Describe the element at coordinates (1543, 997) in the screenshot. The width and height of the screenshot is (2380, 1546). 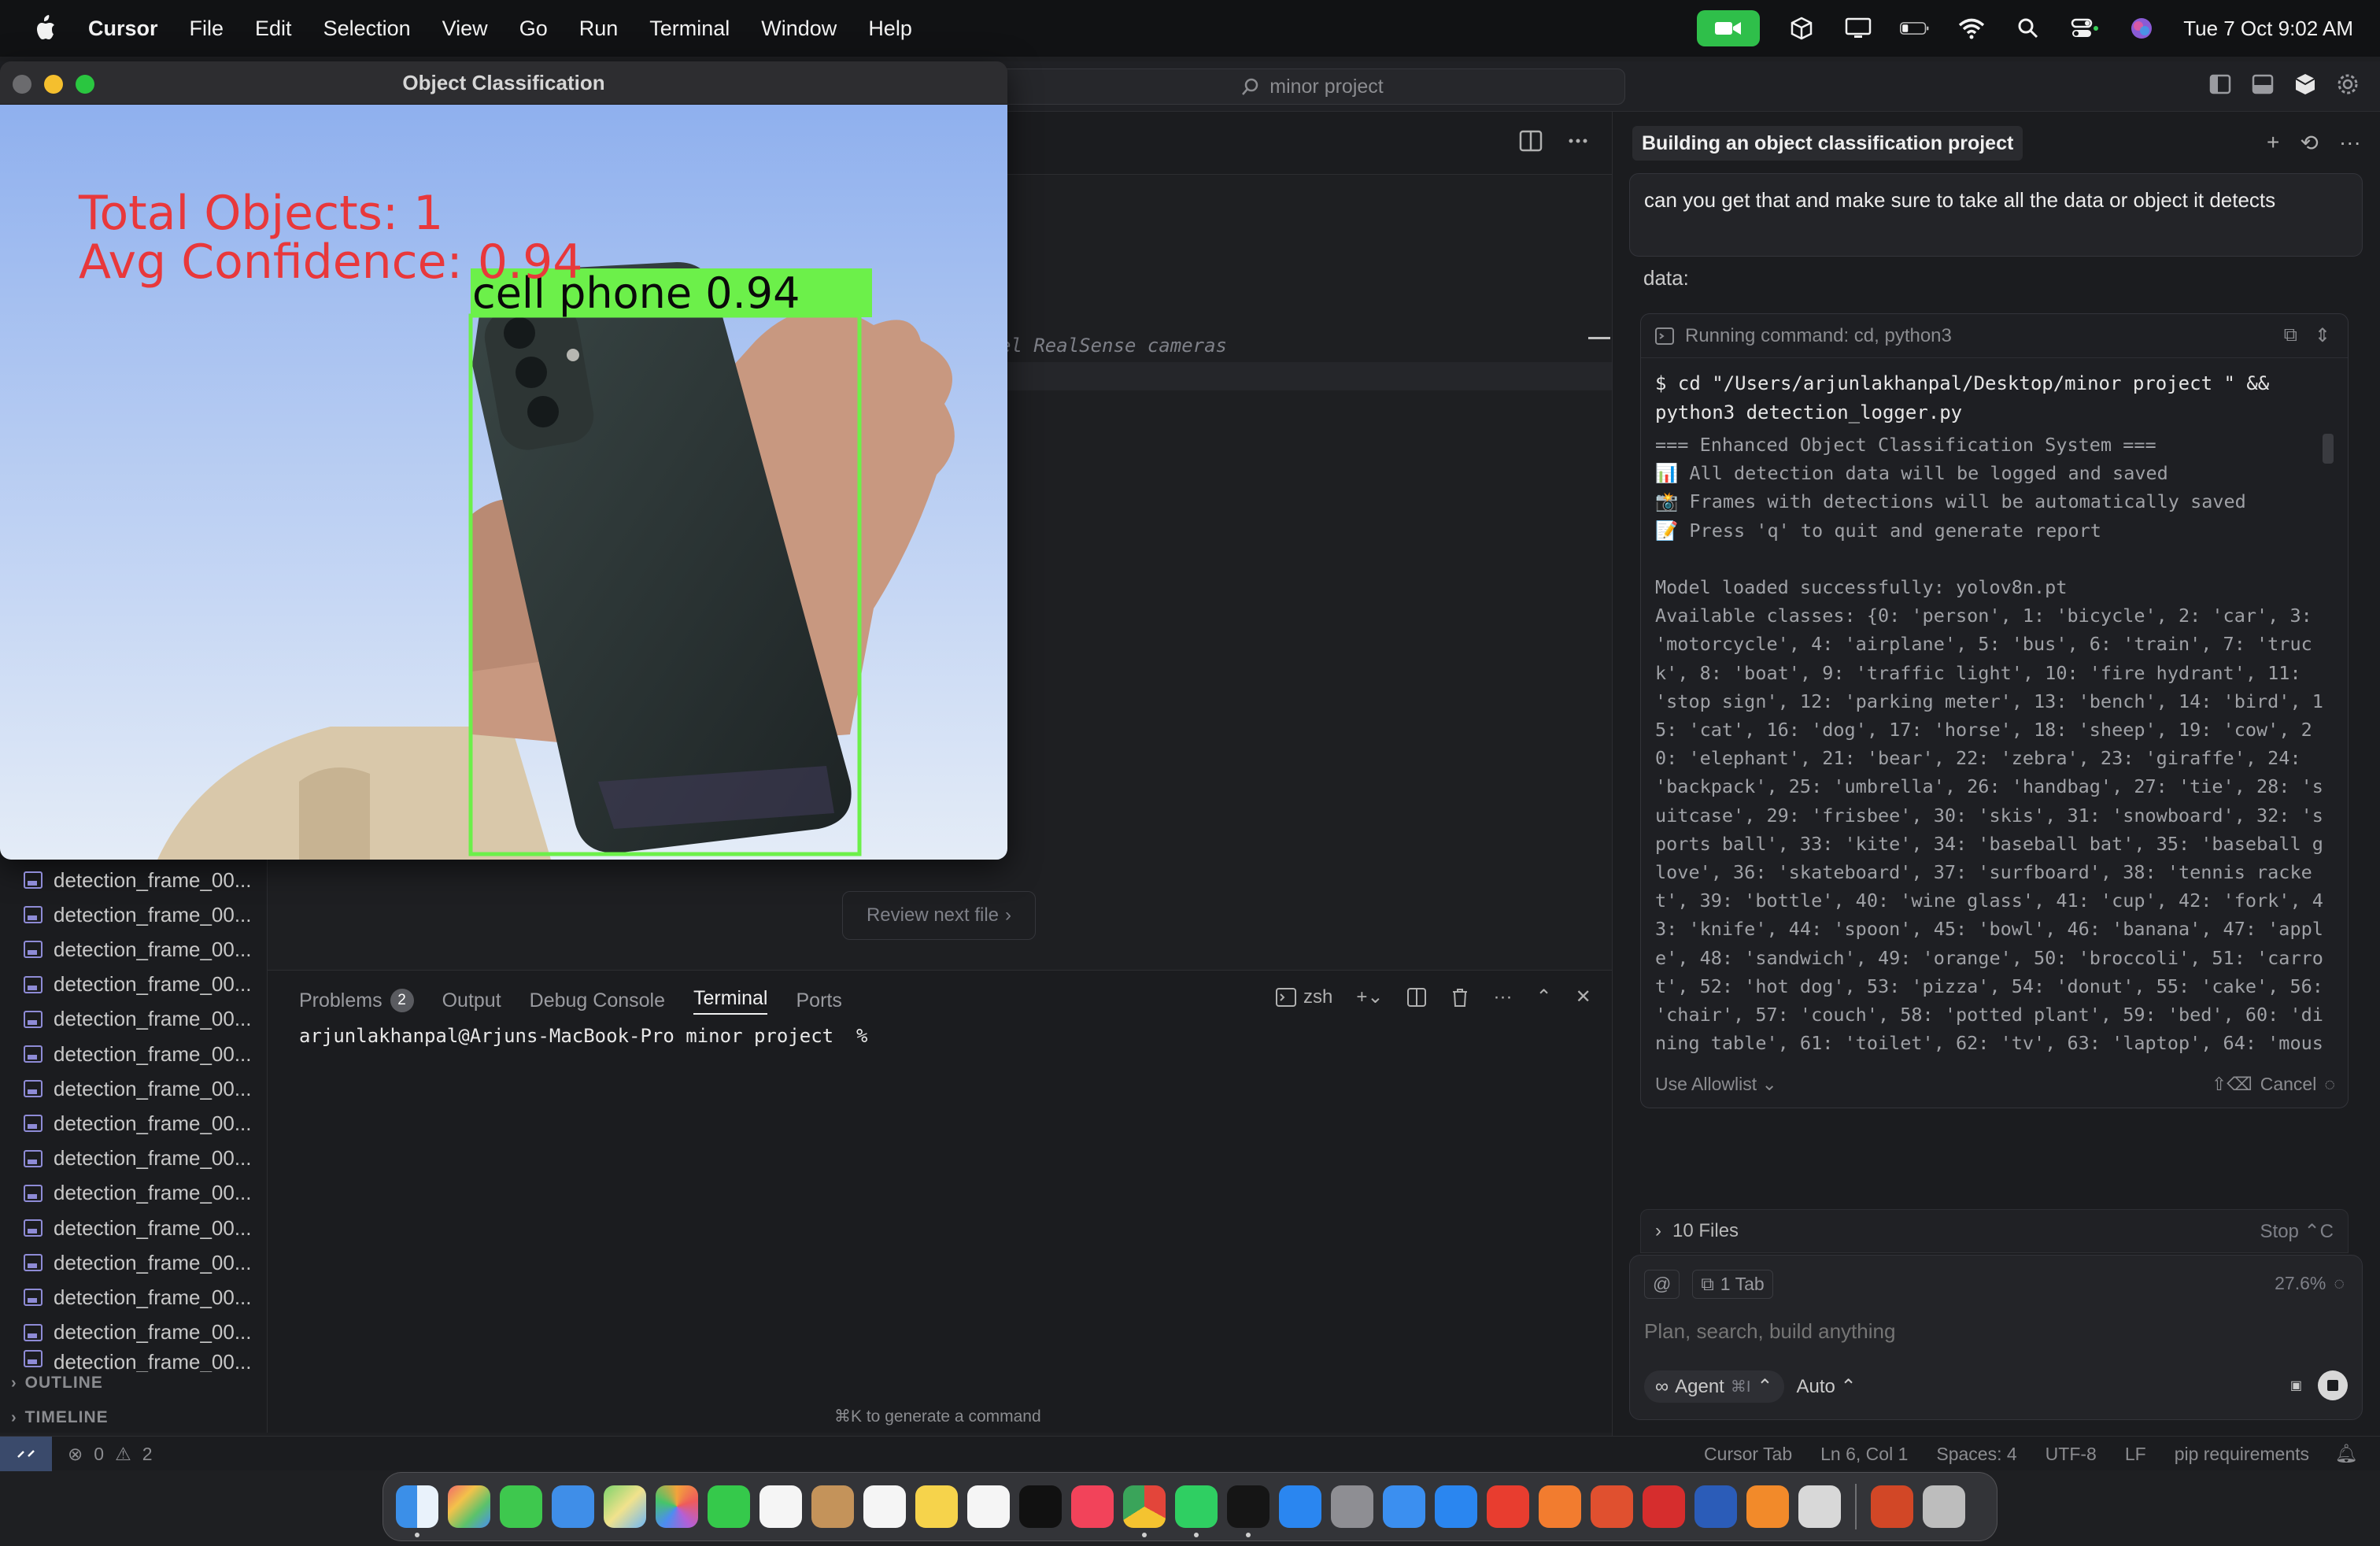
I see `maximize-panel-chevron-up-icon: ⌃` at that location.